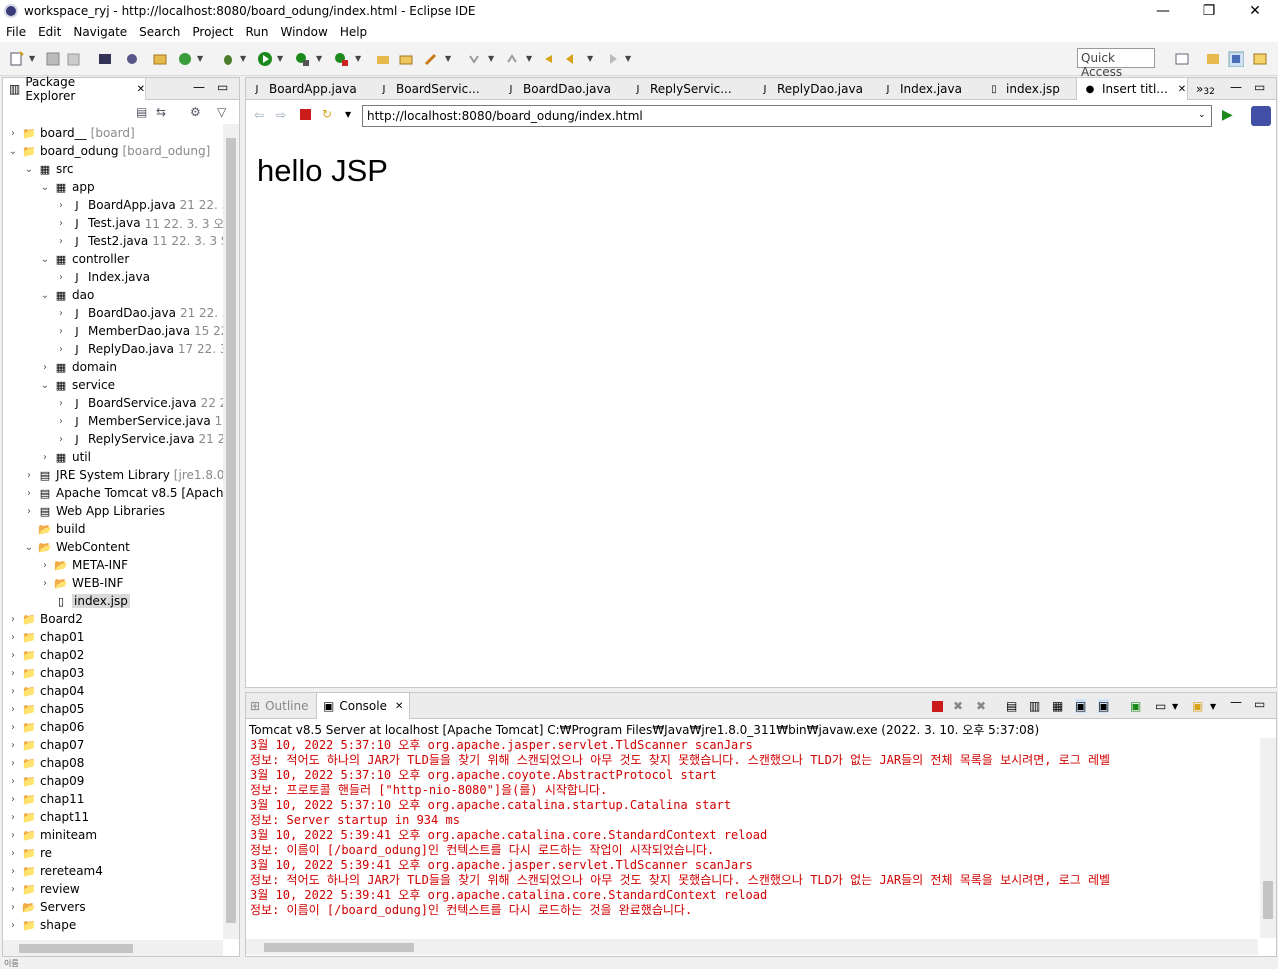  I want to click on show-stderr-icon: ▣, so click(1104, 706).